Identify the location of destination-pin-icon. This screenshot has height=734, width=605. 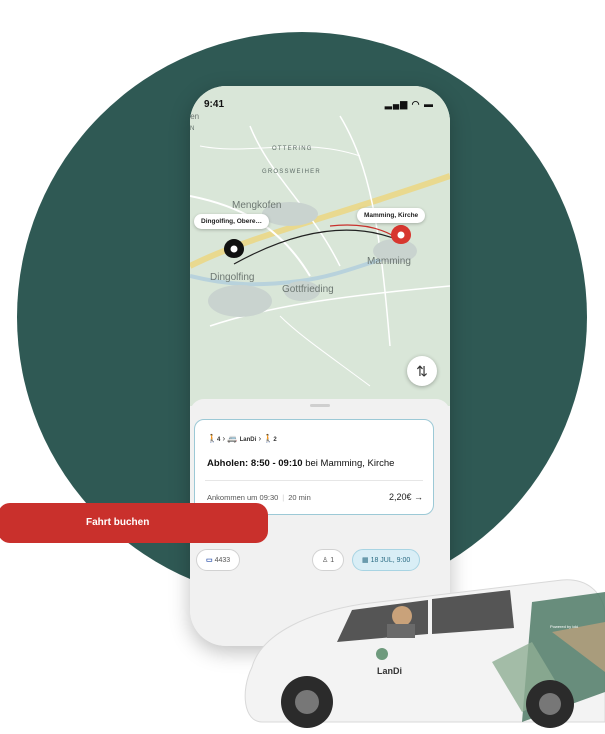
(401, 234).